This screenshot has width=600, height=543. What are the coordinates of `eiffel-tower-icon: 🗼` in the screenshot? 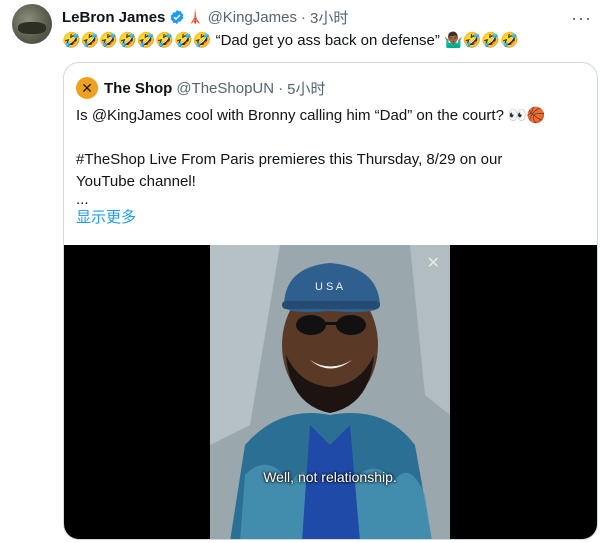 It's located at (195, 17).